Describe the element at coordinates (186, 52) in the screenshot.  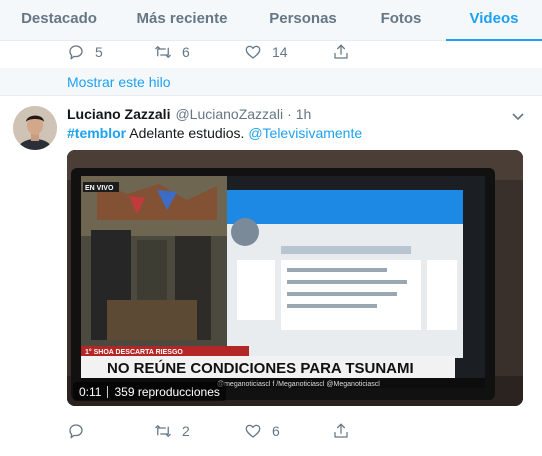
I see `retweet-count: 6` at that location.